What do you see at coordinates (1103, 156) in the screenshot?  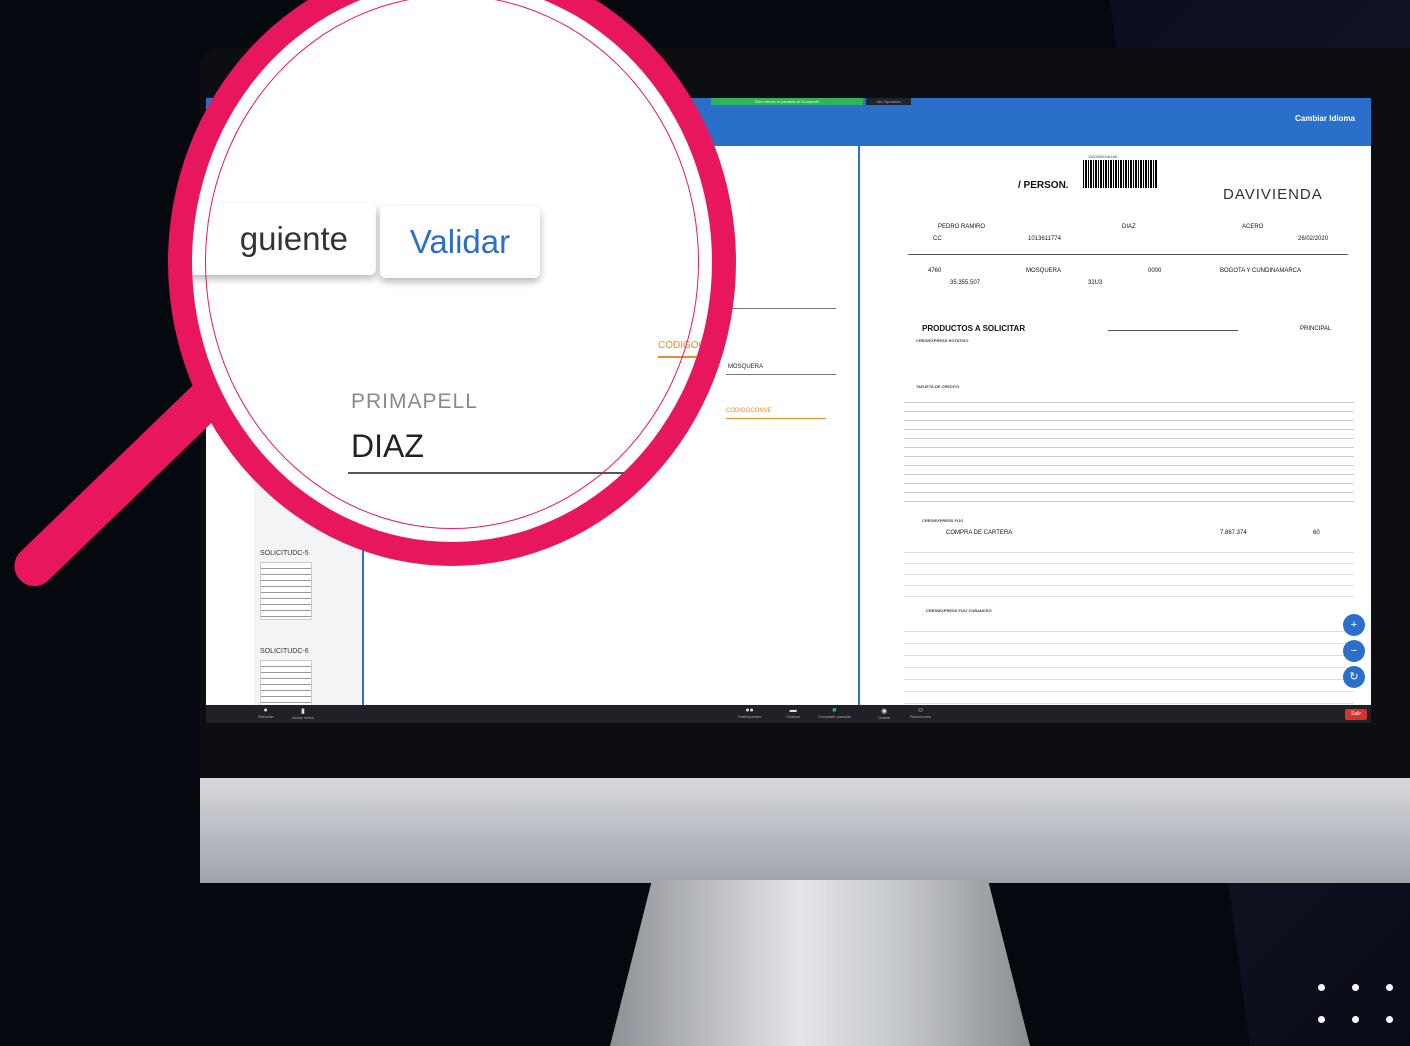 I see `barcode-text: 110000004A166` at bounding box center [1103, 156].